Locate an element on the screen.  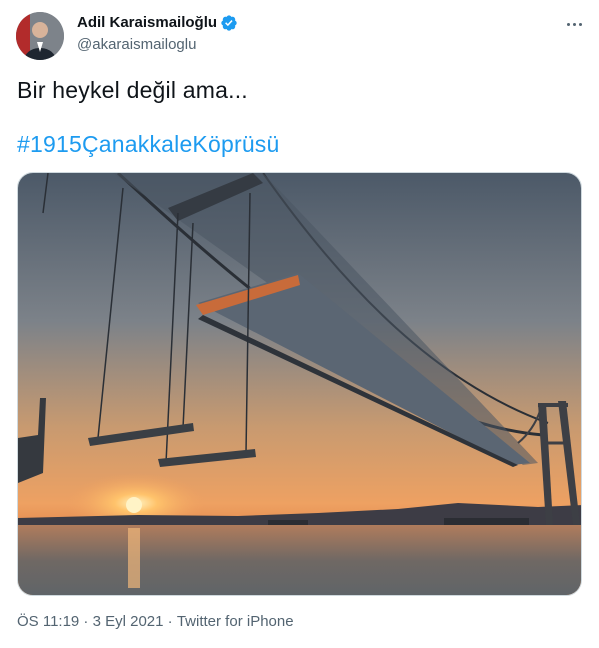
verified-badge-icon is located at coordinates (229, 23).